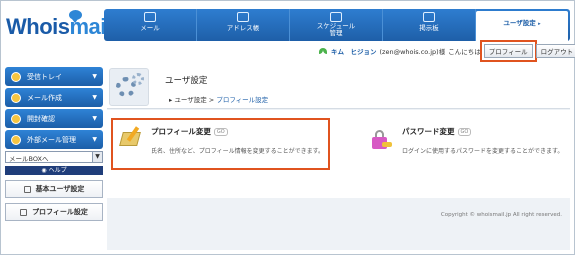 The width and height of the screenshot is (575, 255). What do you see at coordinates (354, 52) in the screenshot?
I see `user-name: キム ヒジョン` at bounding box center [354, 52].